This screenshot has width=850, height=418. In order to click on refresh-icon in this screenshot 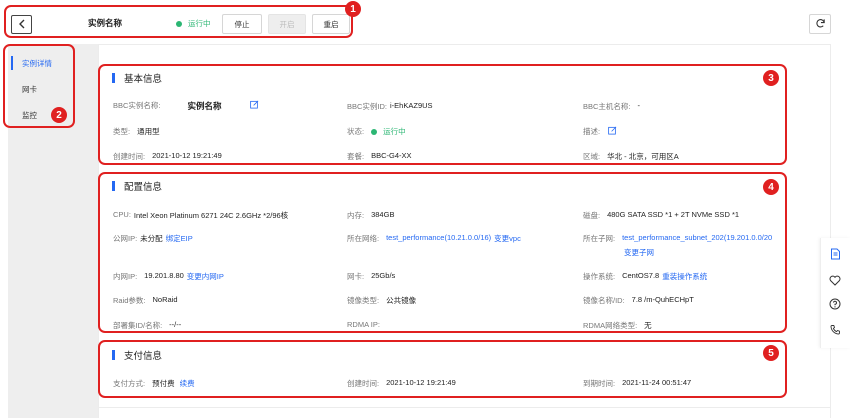, I will do `click(820, 24)`.